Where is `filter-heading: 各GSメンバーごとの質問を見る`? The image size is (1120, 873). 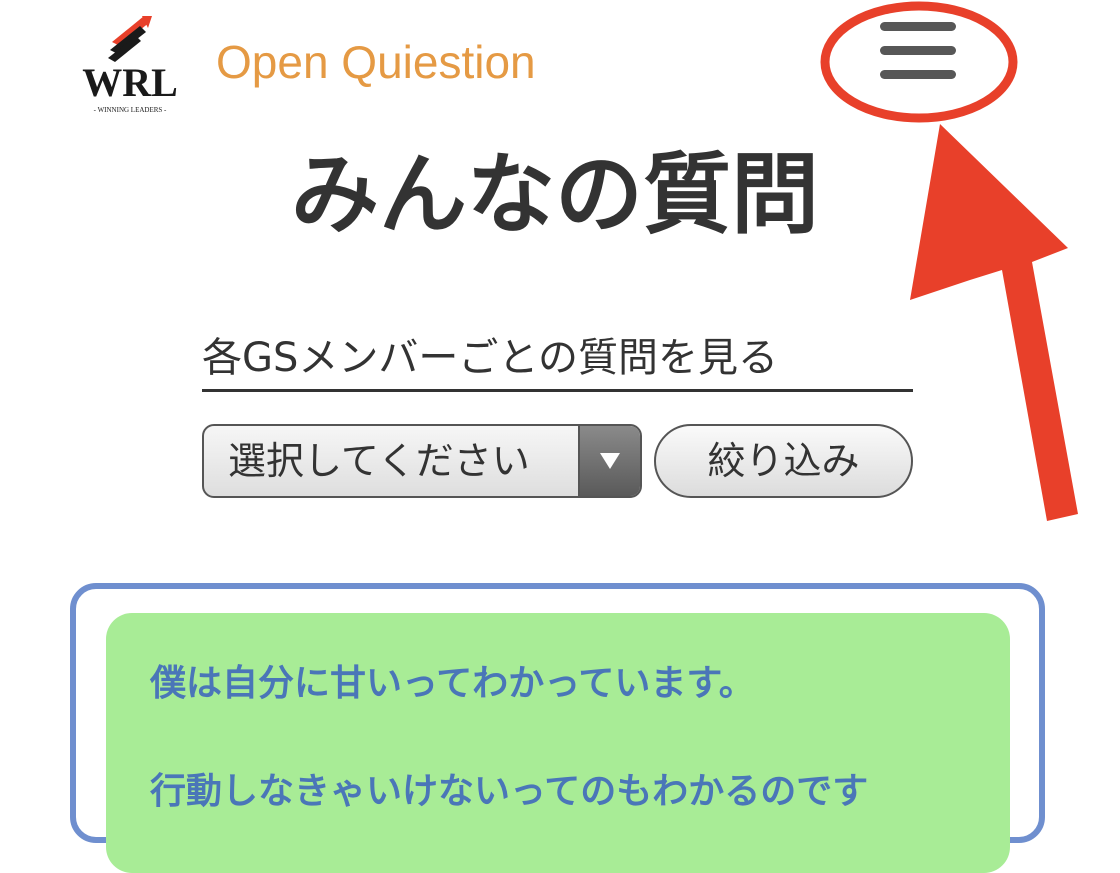
filter-heading: 各GSメンバーごとの質問を見る is located at coordinates (557, 361).